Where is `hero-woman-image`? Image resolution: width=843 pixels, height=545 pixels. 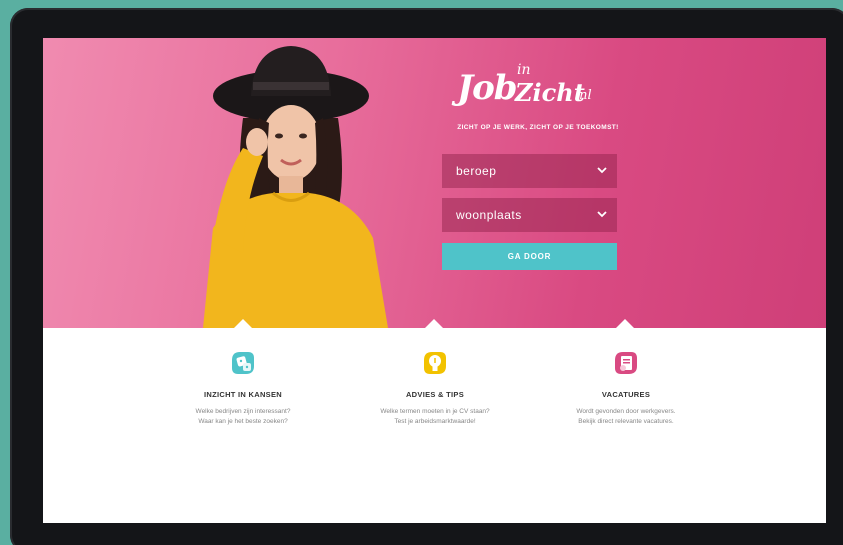 hero-woman-image is located at coordinates (295, 187).